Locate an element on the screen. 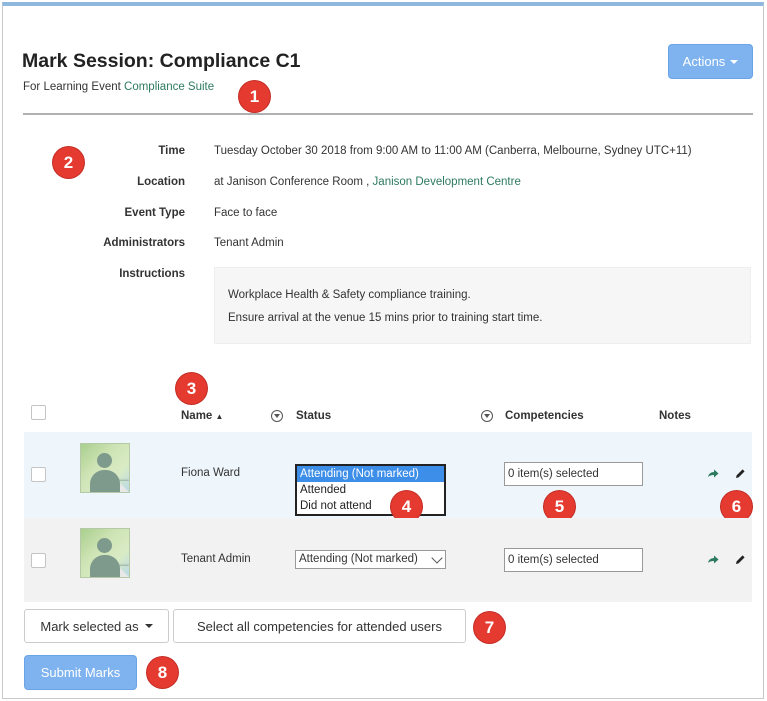  status-selected-value: Attending (Not marked) is located at coordinates (358, 559).